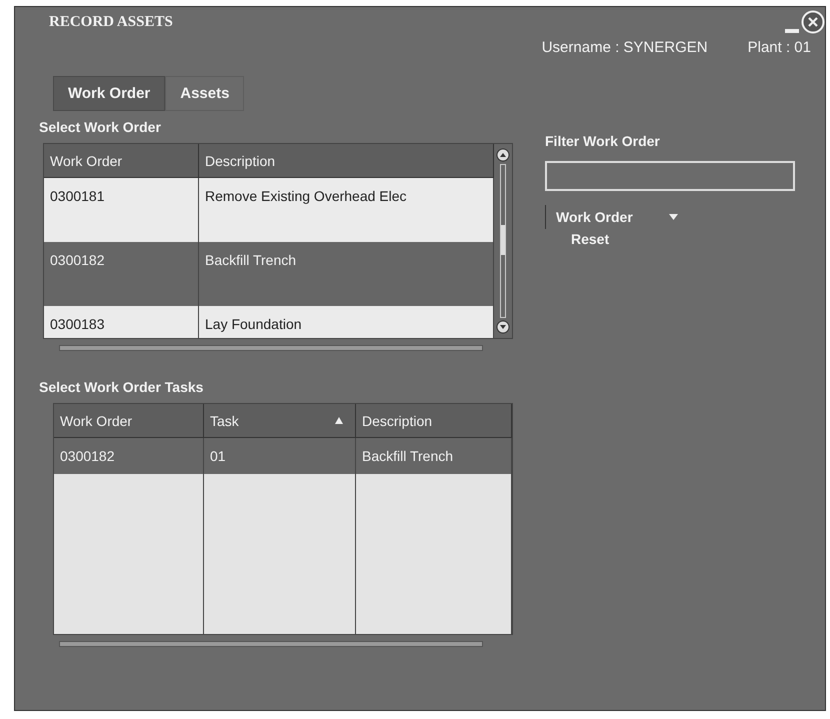  I want to click on scroll-up-icon, so click(503, 155).